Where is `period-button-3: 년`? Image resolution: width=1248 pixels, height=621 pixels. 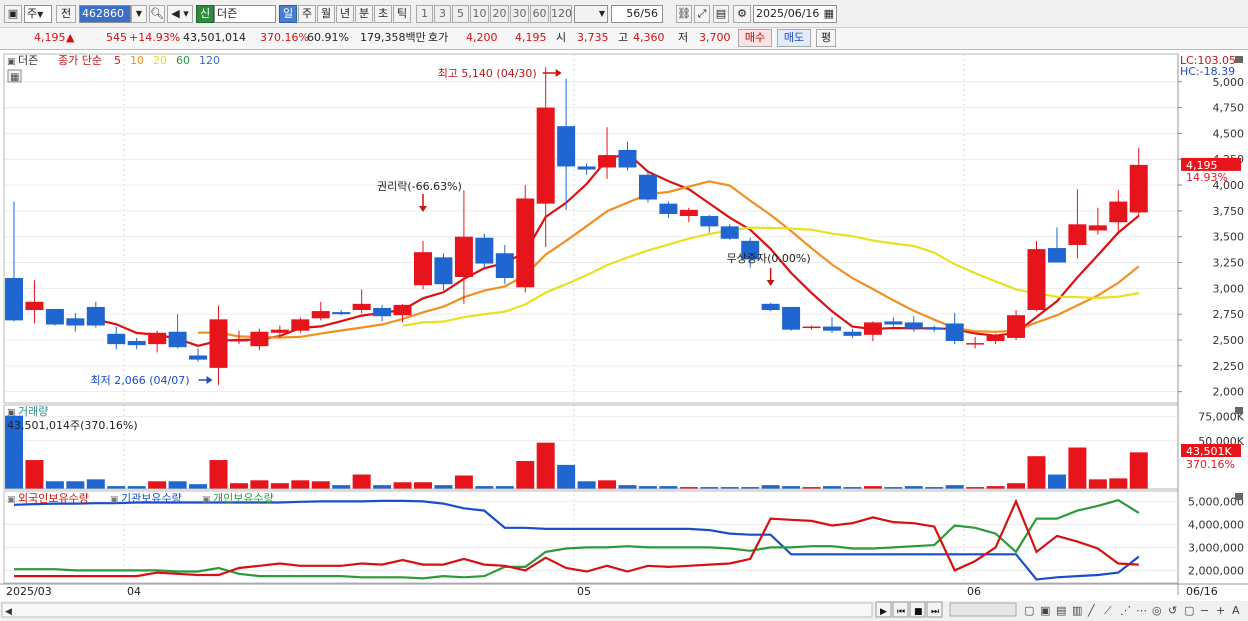
period-button-3: 년 is located at coordinates (345, 14).